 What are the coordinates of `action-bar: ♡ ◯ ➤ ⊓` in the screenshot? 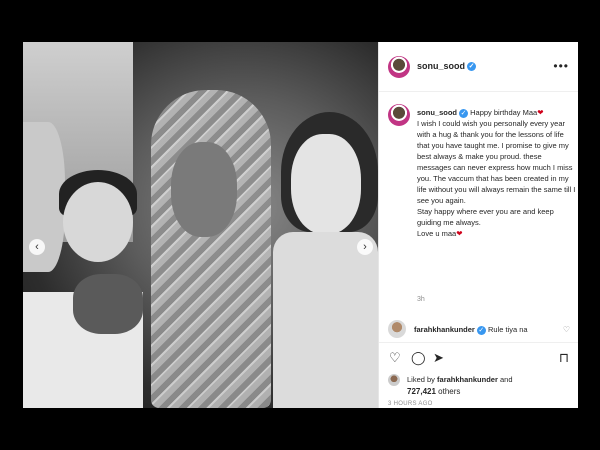 It's located at (478, 357).